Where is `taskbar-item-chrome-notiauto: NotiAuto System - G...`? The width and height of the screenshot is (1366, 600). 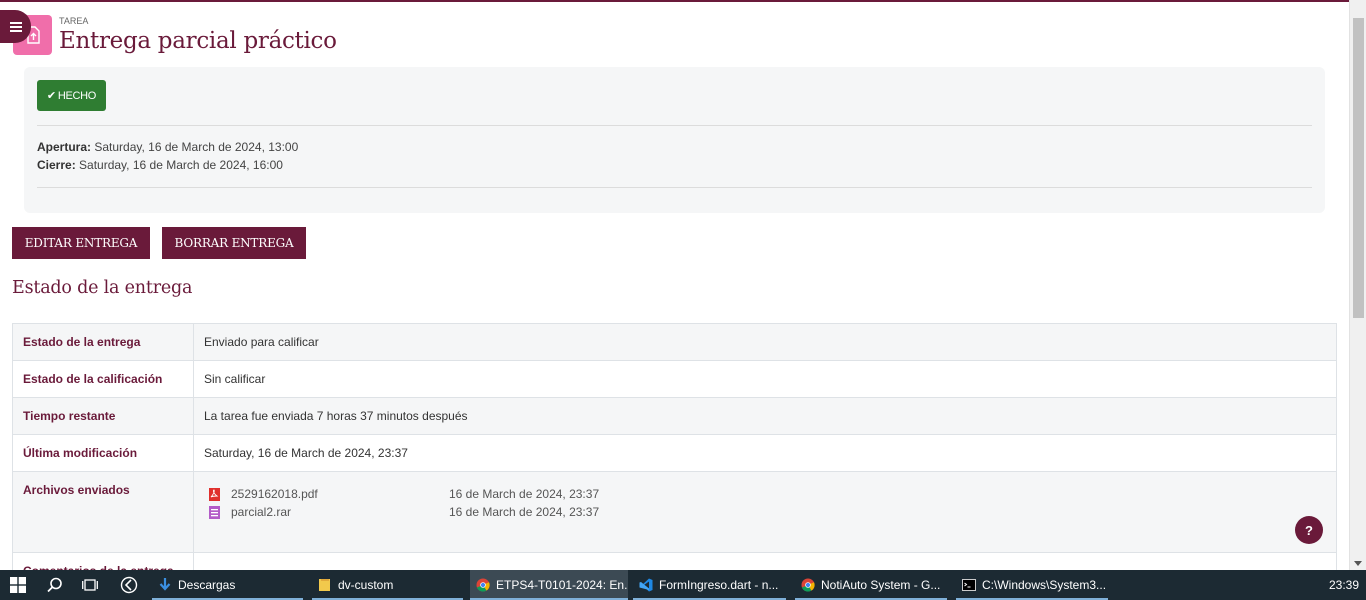 taskbar-item-chrome-notiauto: NotiAuto System - G... is located at coordinates (871, 585).